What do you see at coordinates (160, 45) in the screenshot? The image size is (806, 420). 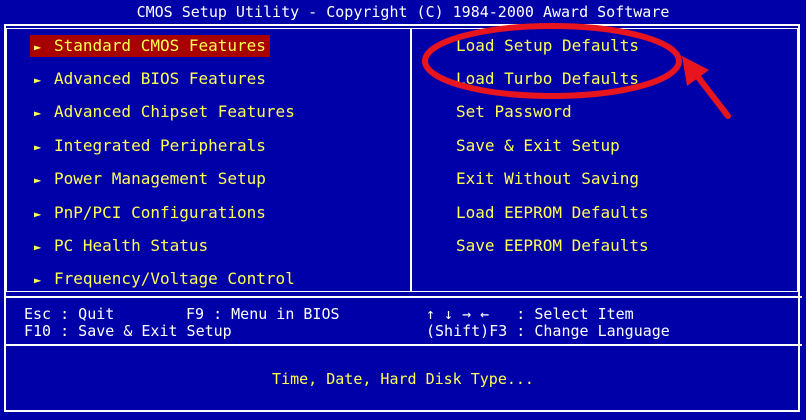 I see `menu-label: Standard CMOS Features` at bounding box center [160, 45].